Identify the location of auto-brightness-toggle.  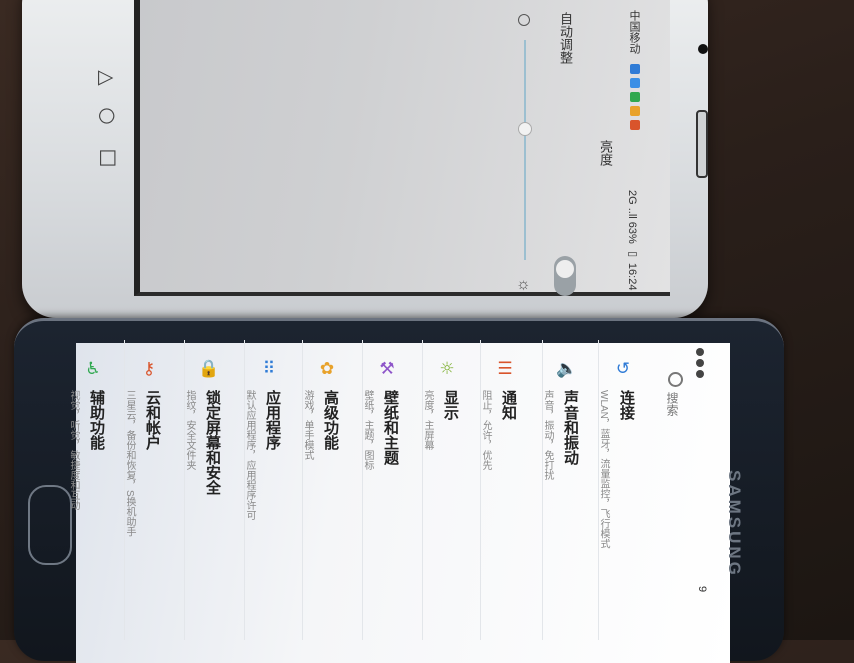
(565, 276).